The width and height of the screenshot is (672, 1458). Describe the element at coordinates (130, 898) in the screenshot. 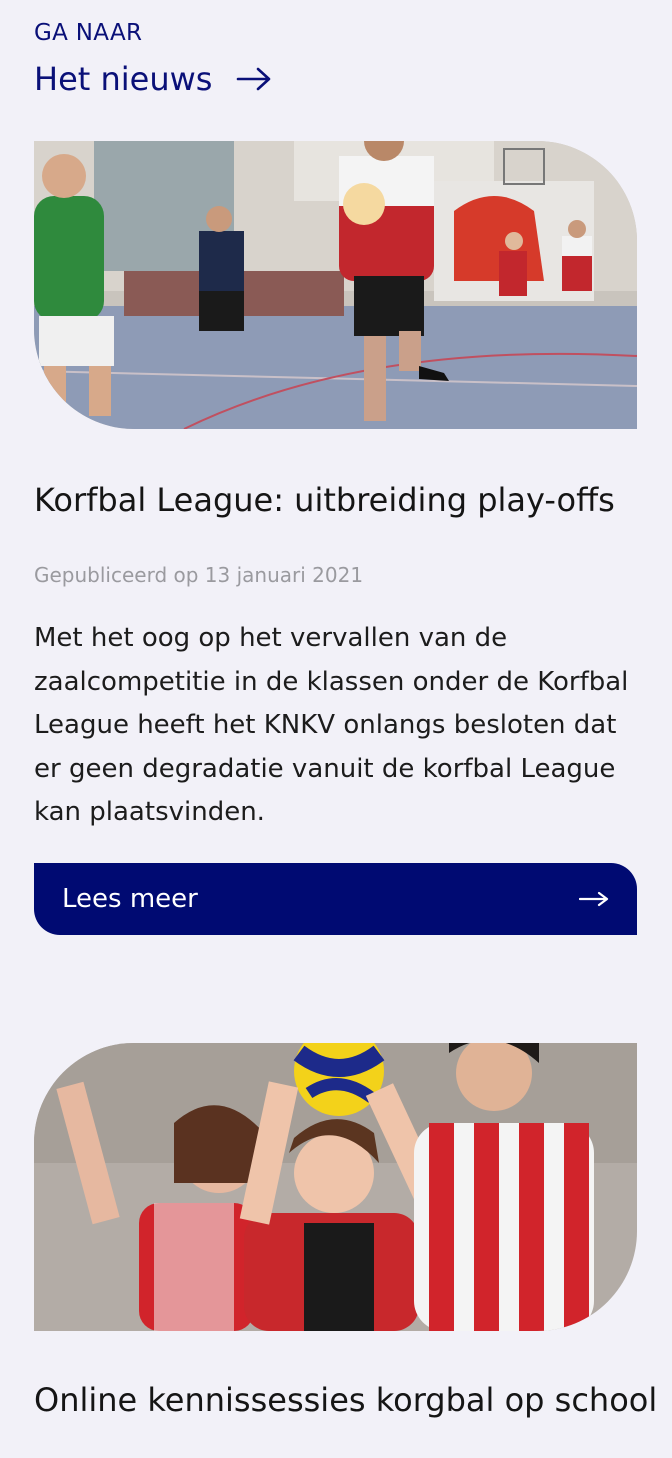

I see `read-more-label: Lees meer` at that location.